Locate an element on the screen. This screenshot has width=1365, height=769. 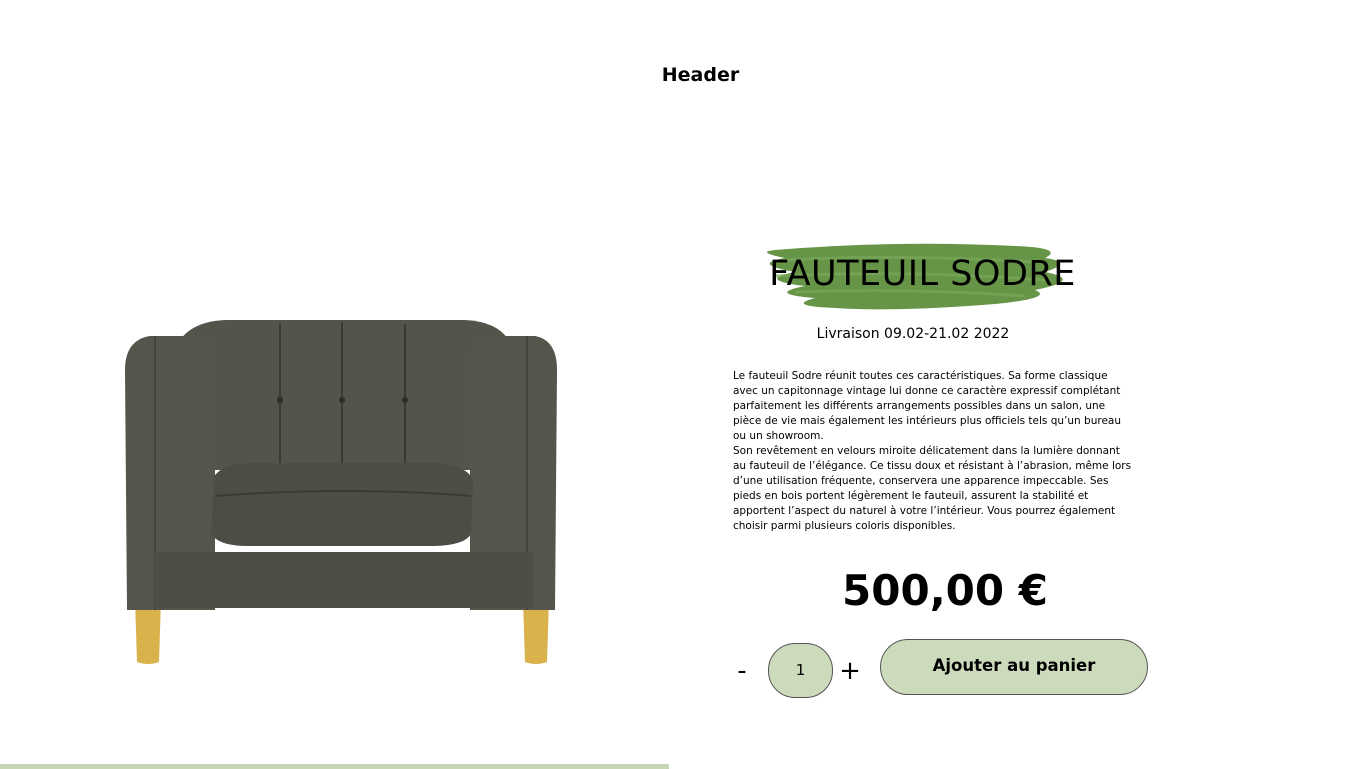
page-header: Header is located at coordinates (700, 75).